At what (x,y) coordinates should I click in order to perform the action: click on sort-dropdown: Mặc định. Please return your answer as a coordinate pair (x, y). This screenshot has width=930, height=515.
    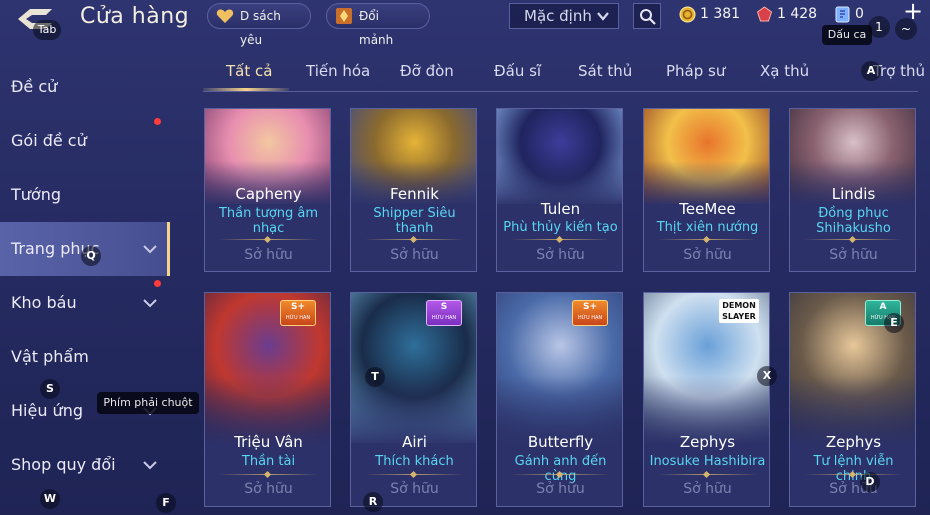
    Looking at the image, I should click on (564, 16).